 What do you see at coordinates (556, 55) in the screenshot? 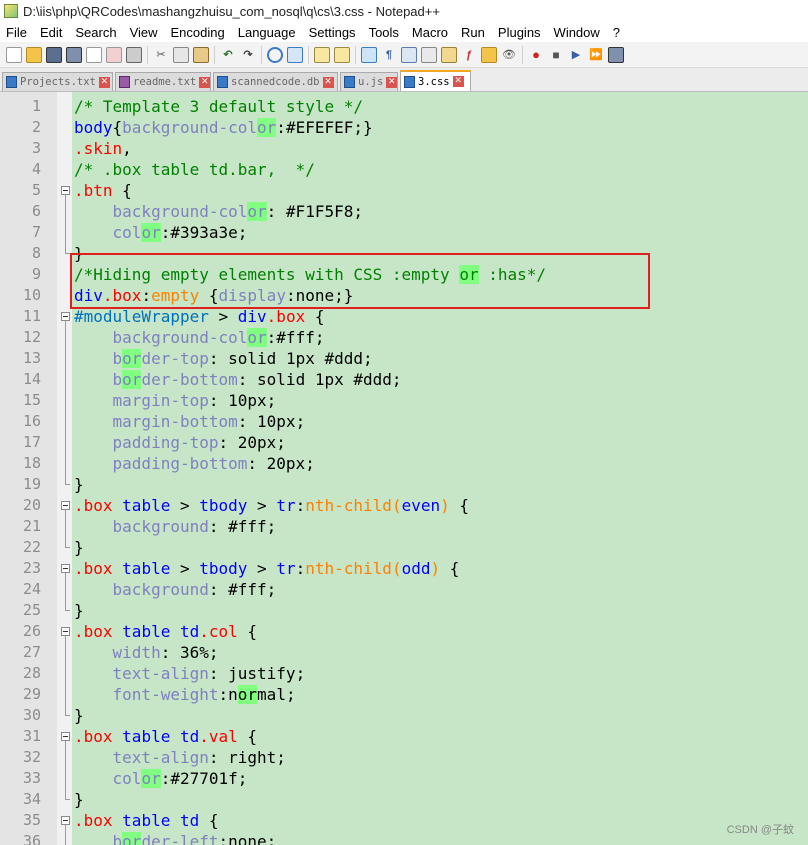
I see `stop-recording-icon: ■` at bounding box center [556, 55].